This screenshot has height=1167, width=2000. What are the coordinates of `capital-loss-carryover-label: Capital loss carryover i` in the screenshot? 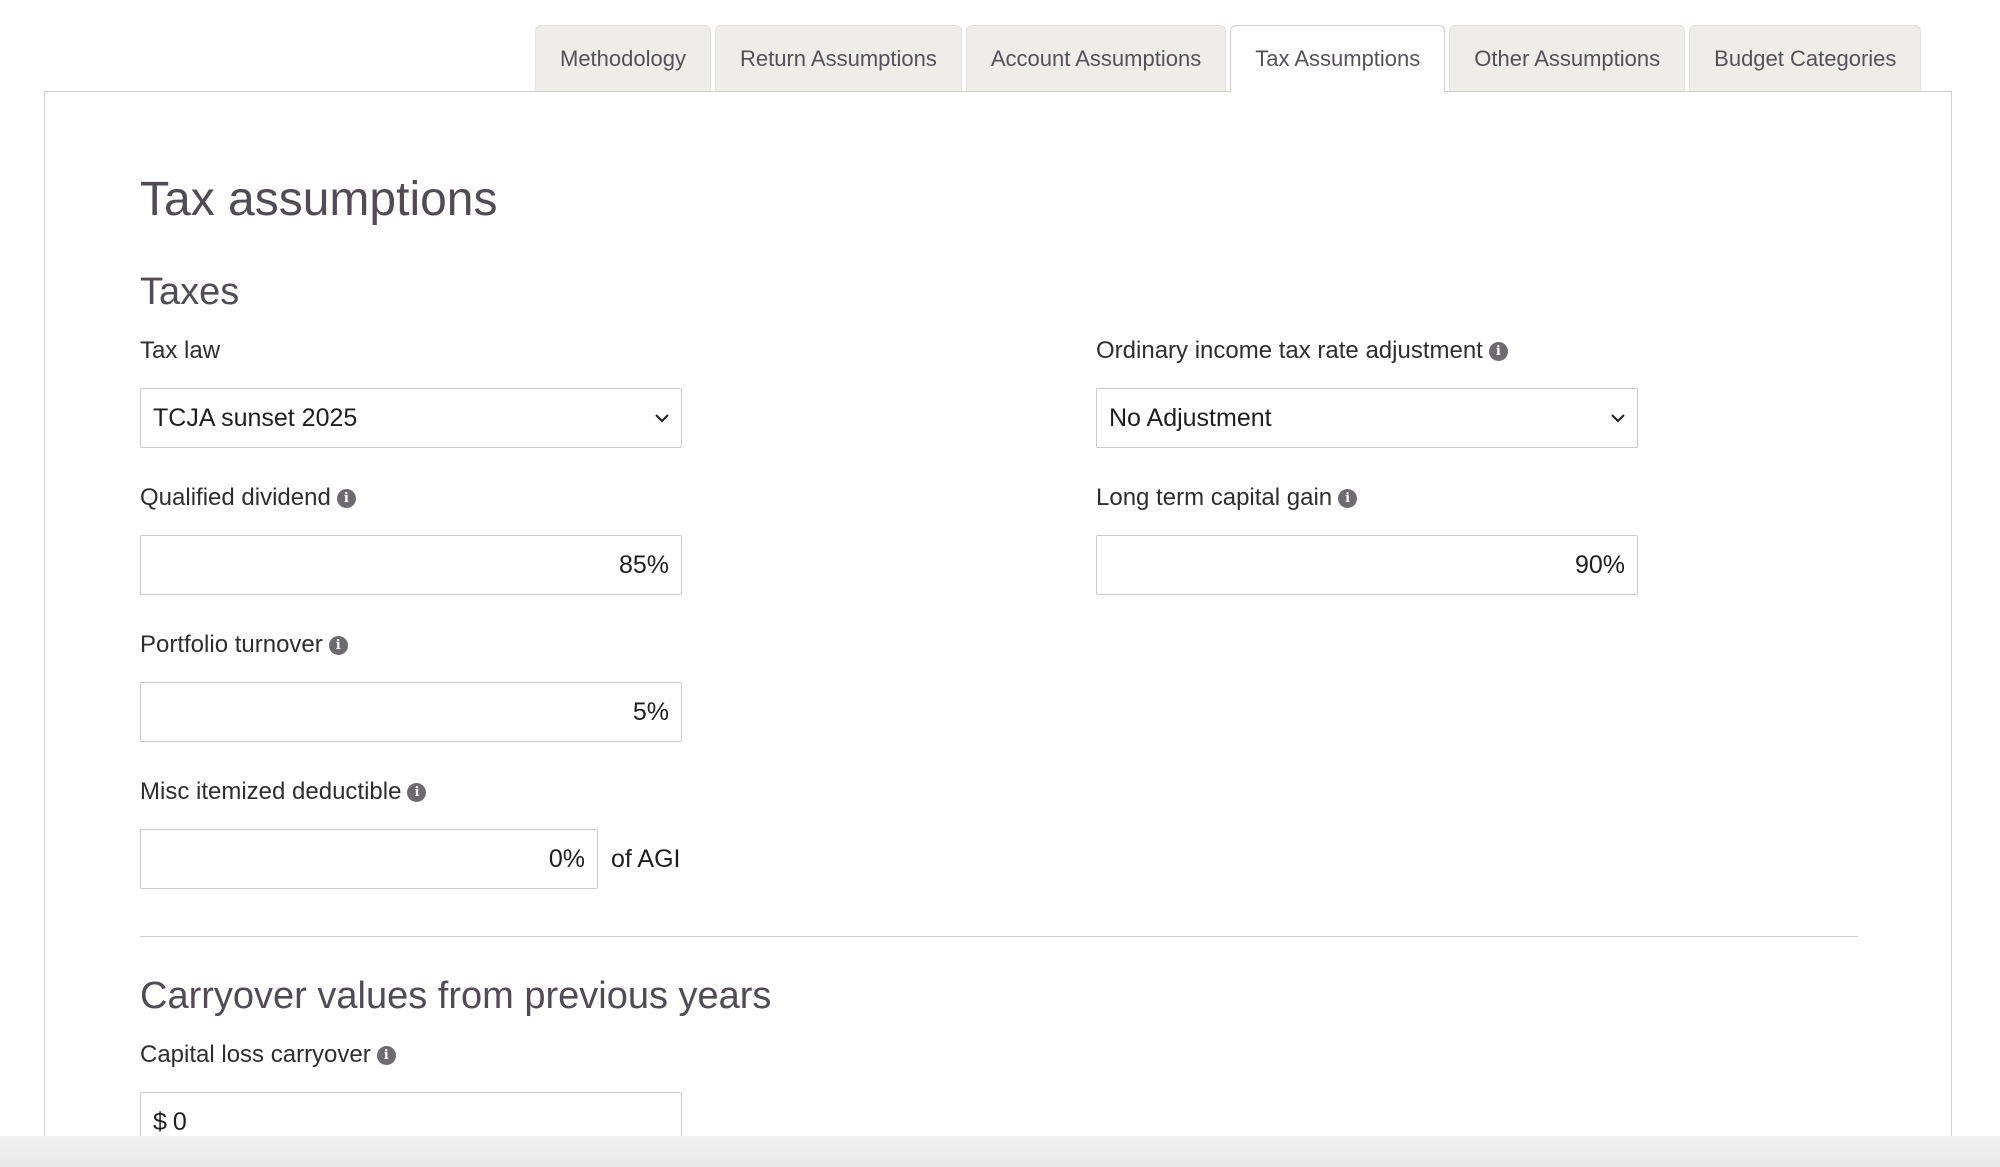 It's located at (268, 1055).